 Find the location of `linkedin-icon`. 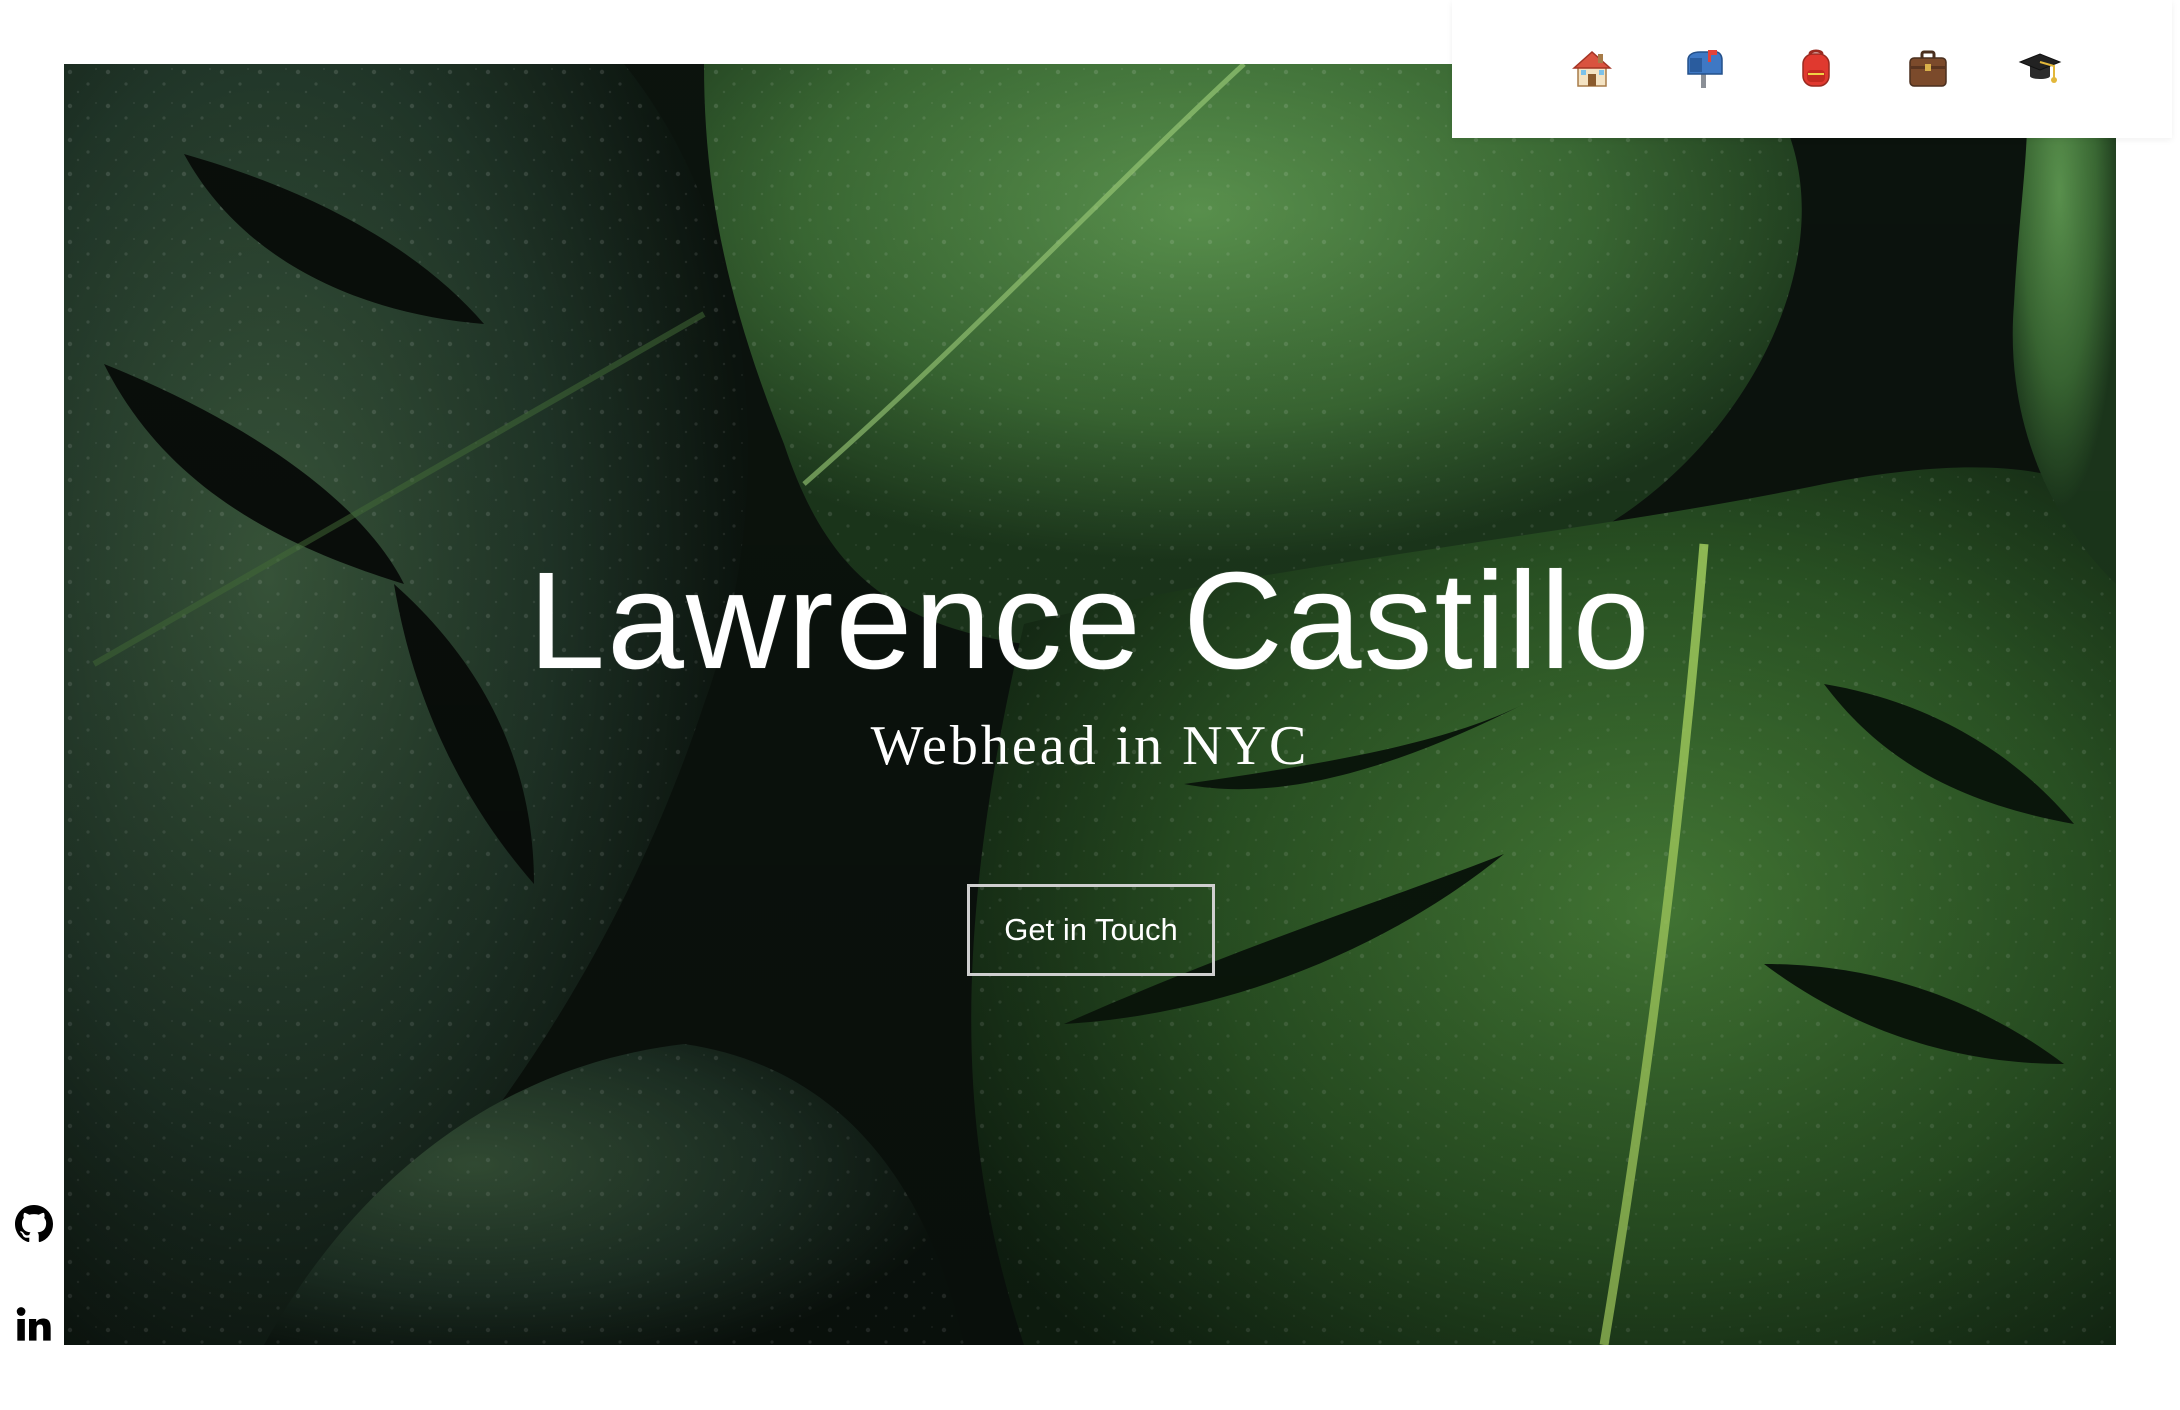

linkedin-icon is located at coordinates (33, 1324).